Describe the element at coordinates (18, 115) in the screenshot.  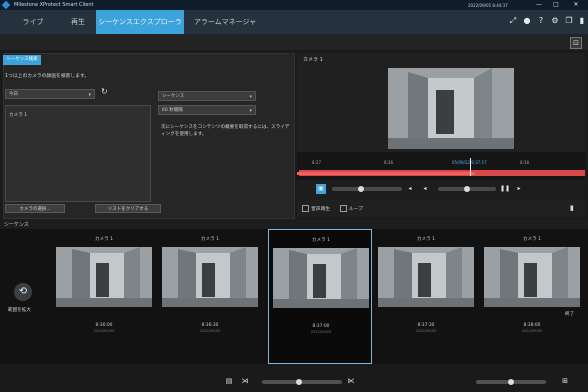
I see `camera-list-item: カメラ 1` at that location.